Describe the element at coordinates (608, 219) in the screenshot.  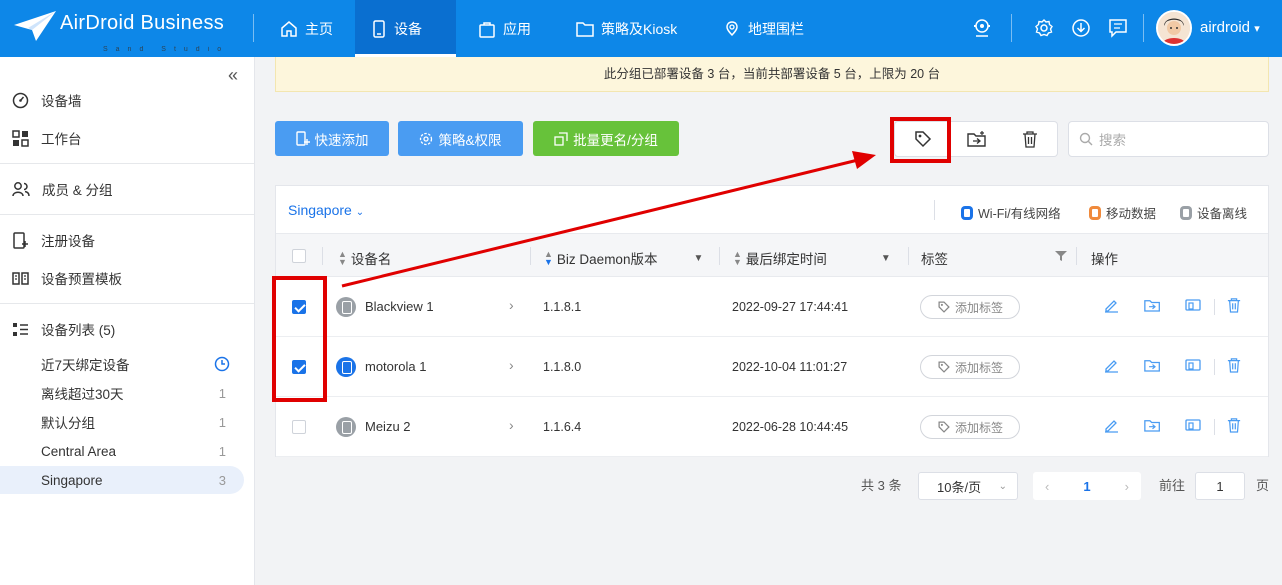
I see `annotation-arrow` at that location.